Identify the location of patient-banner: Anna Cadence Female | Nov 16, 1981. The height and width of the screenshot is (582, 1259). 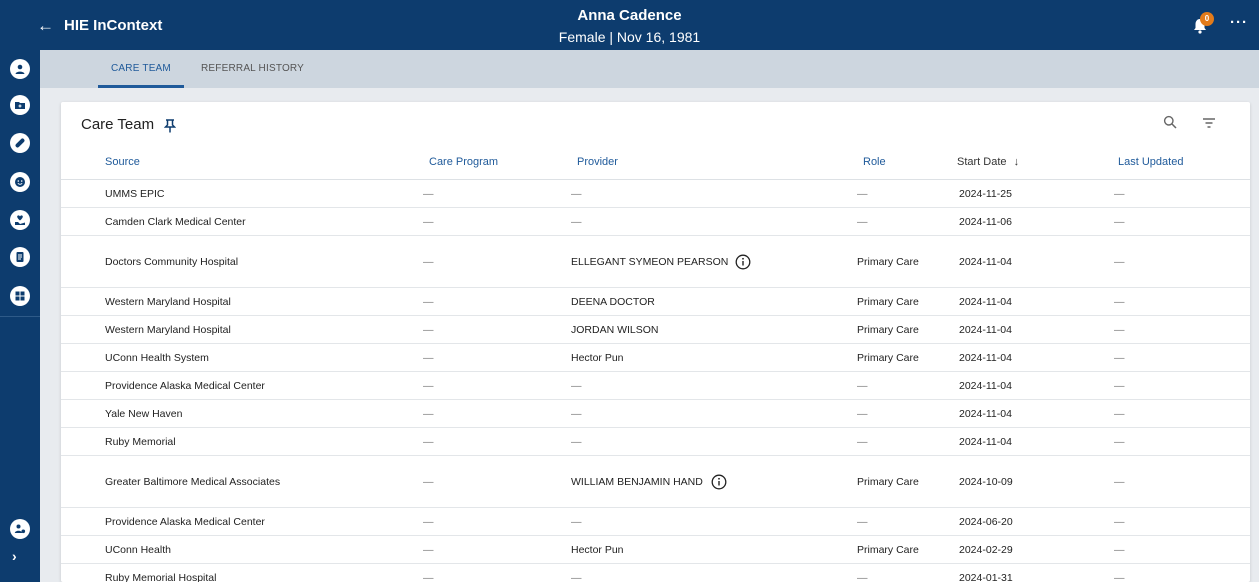
(629, 26).